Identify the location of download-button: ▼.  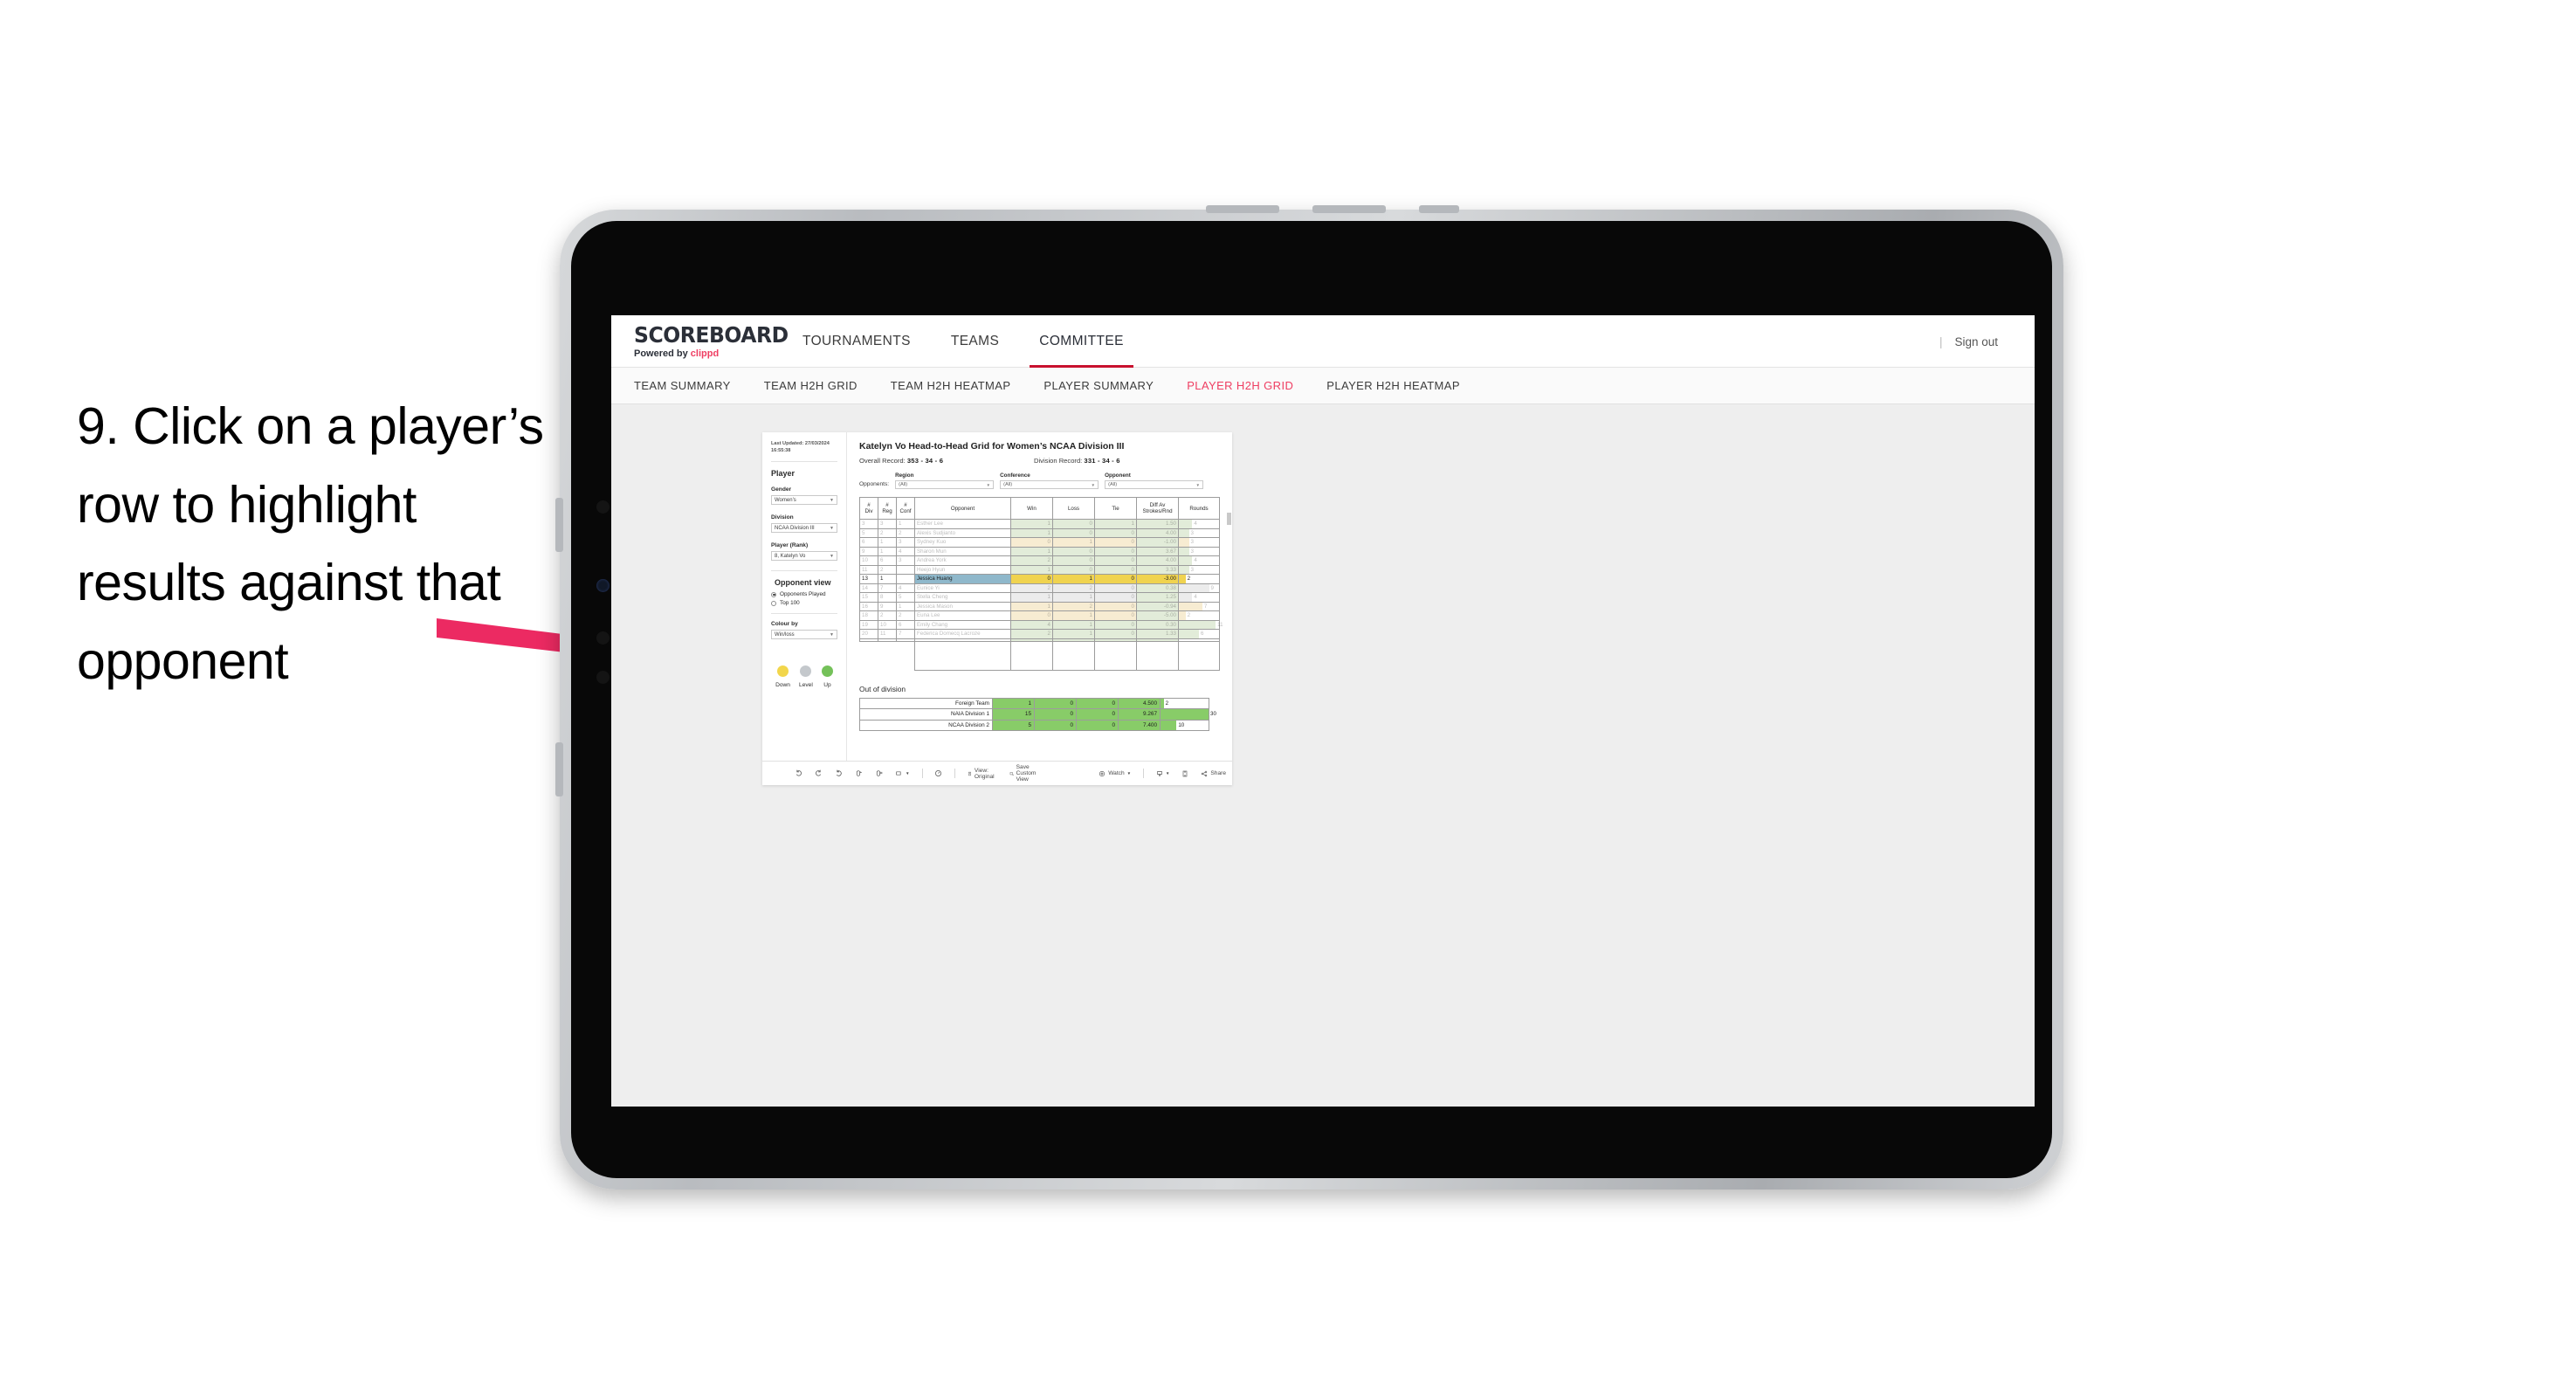
(1163, 774).